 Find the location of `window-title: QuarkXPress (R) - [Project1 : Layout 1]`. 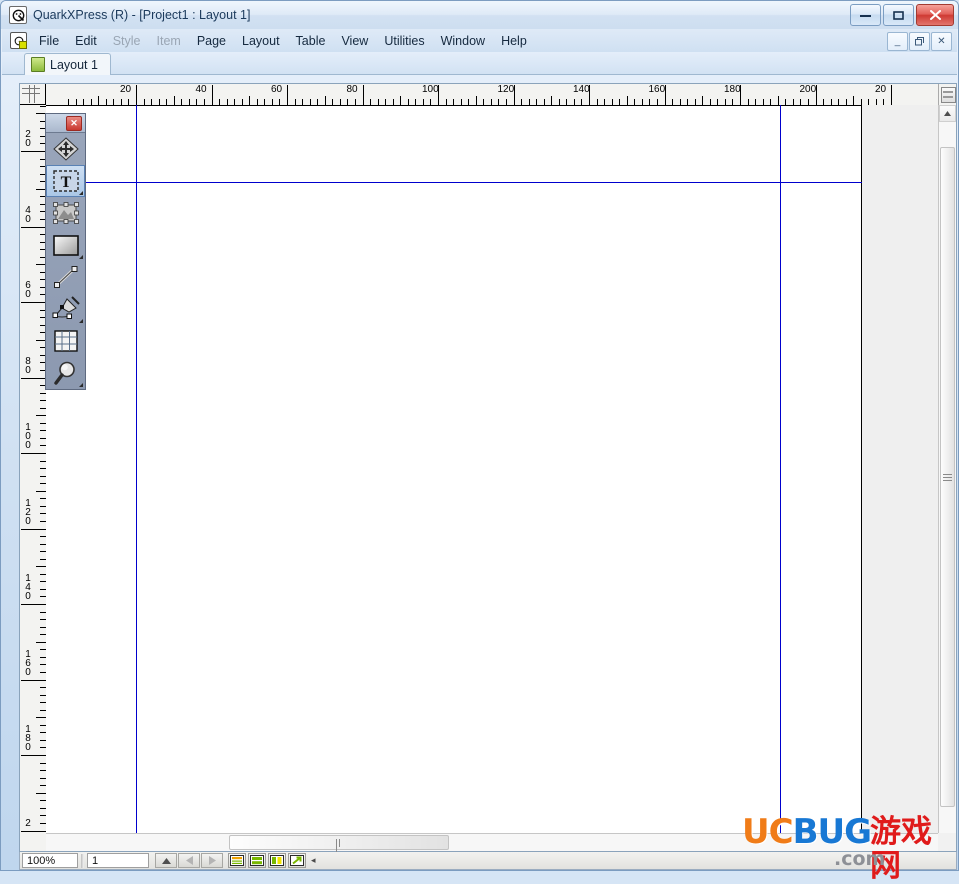

window-title: QuarkXPress (R) - [Project1 : Layout 1] is located at coordinates (141, 15).